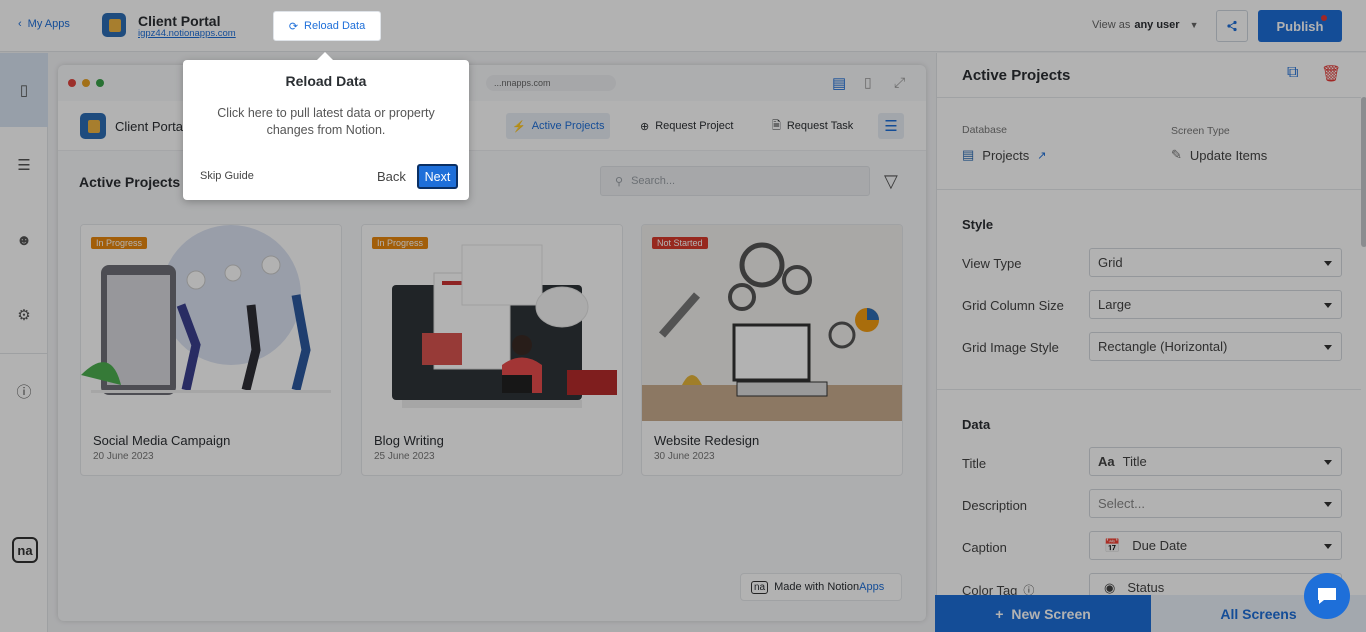 The height and width of the screenshot is (632, 1366). Describe the element at coordinates (227, 176) in the screenshot. I see `skip-guide-button: Skip Guide` at that location.